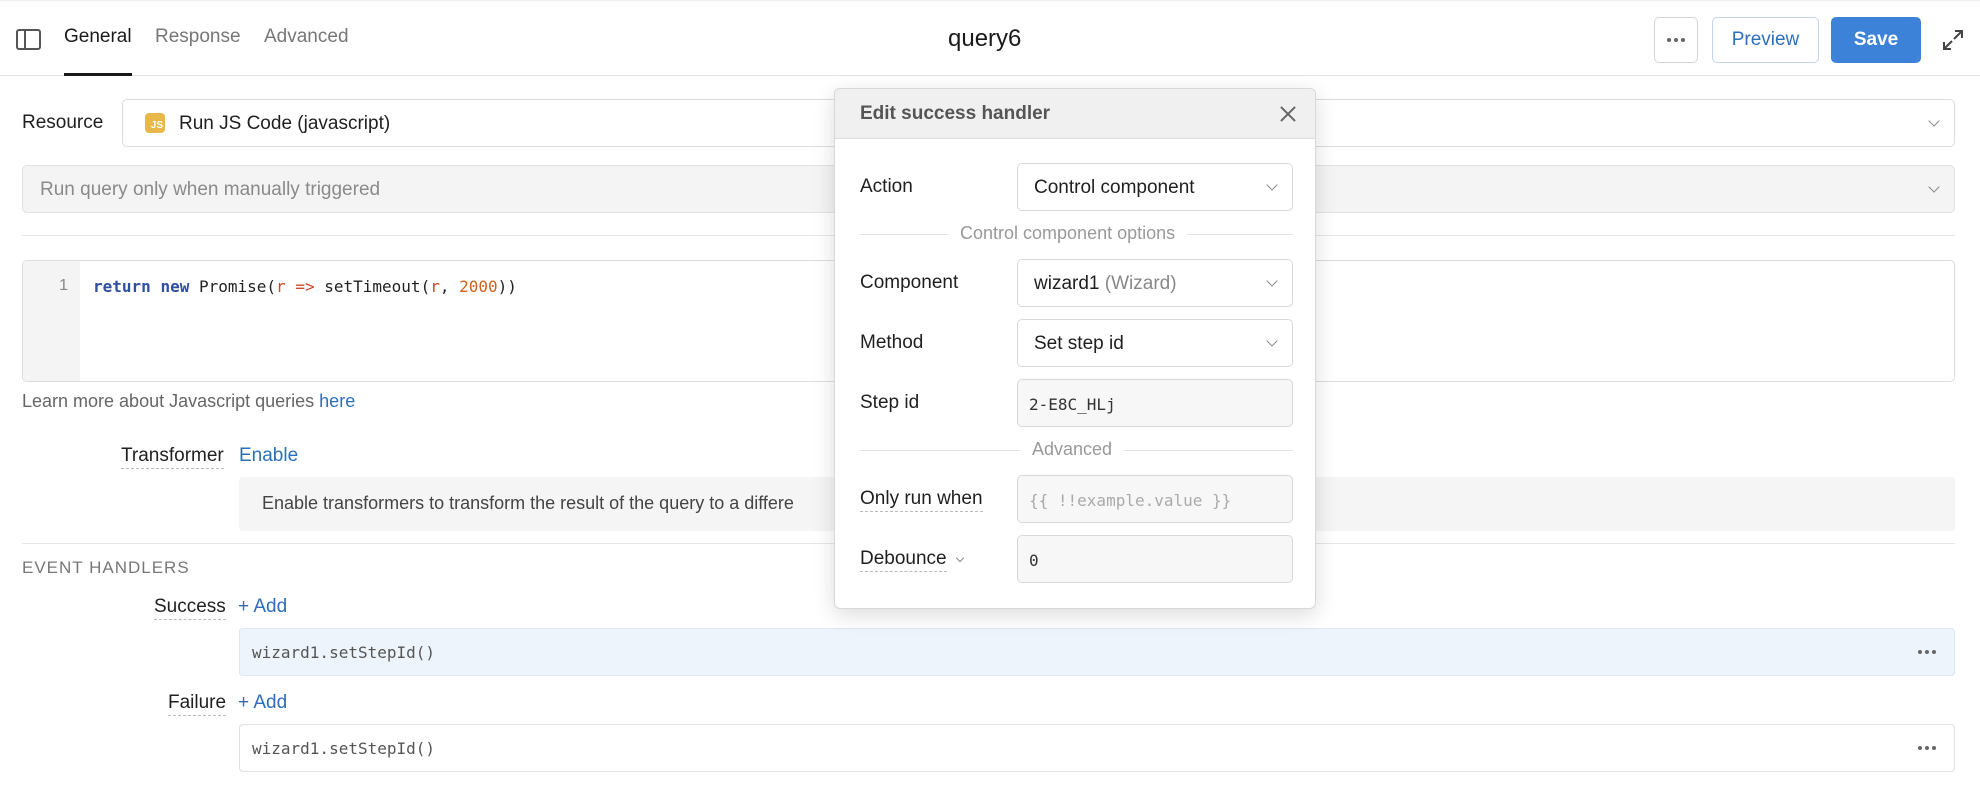 This screenshot has width=1980, height=804. What do you see at coordinates (1079, 343) in the screenshot?
I see `method-value: Set step id` at bounding box center [1079, 343].